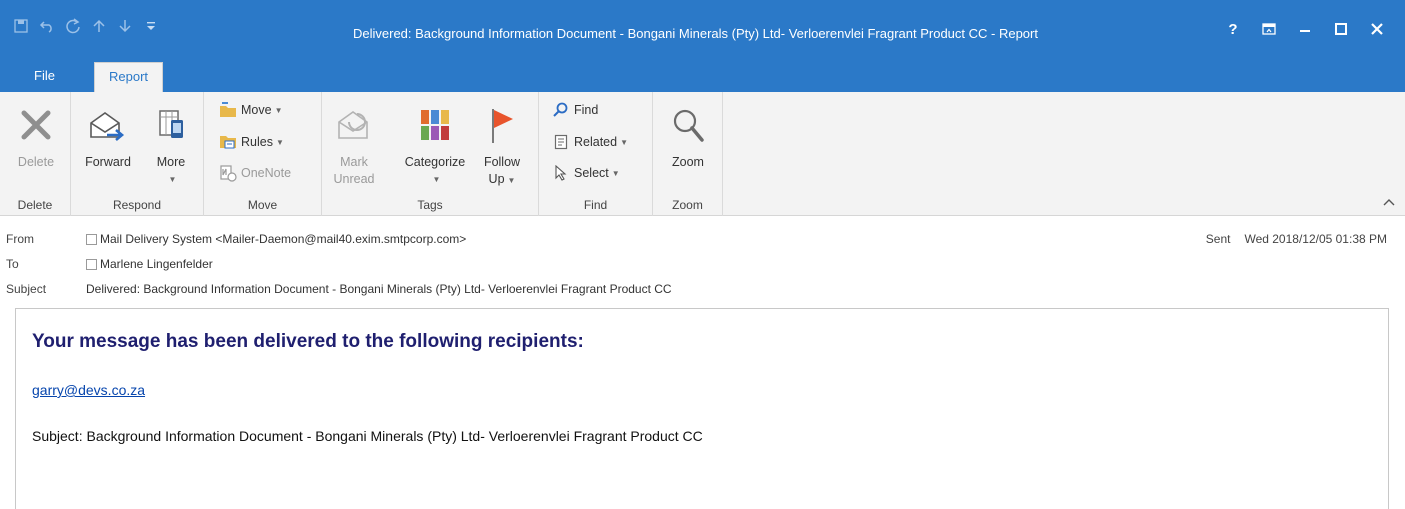 Image resolution: width=1405 pixels, height=509 pixels. I want to click on delete-label: Delete, so click(36, 162).